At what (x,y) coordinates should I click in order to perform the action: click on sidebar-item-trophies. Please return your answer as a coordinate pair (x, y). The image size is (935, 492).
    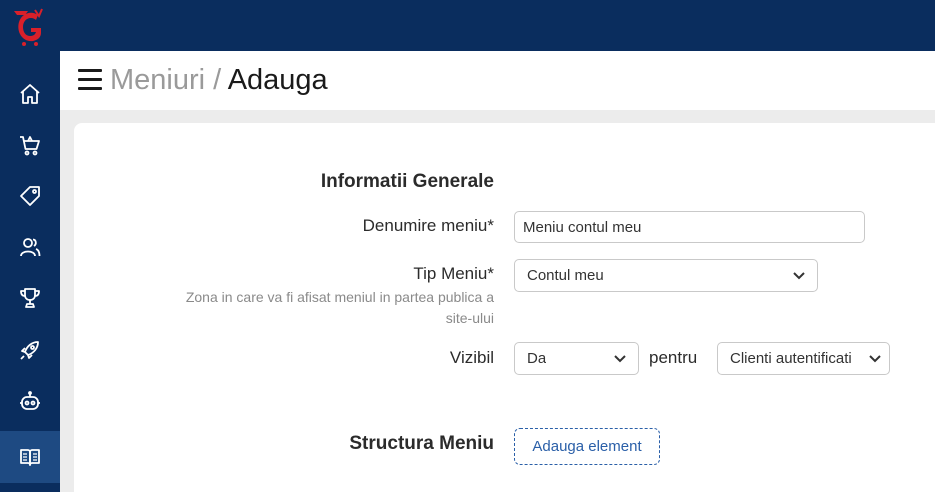
    Looking at the image, I should click on (30, 298).